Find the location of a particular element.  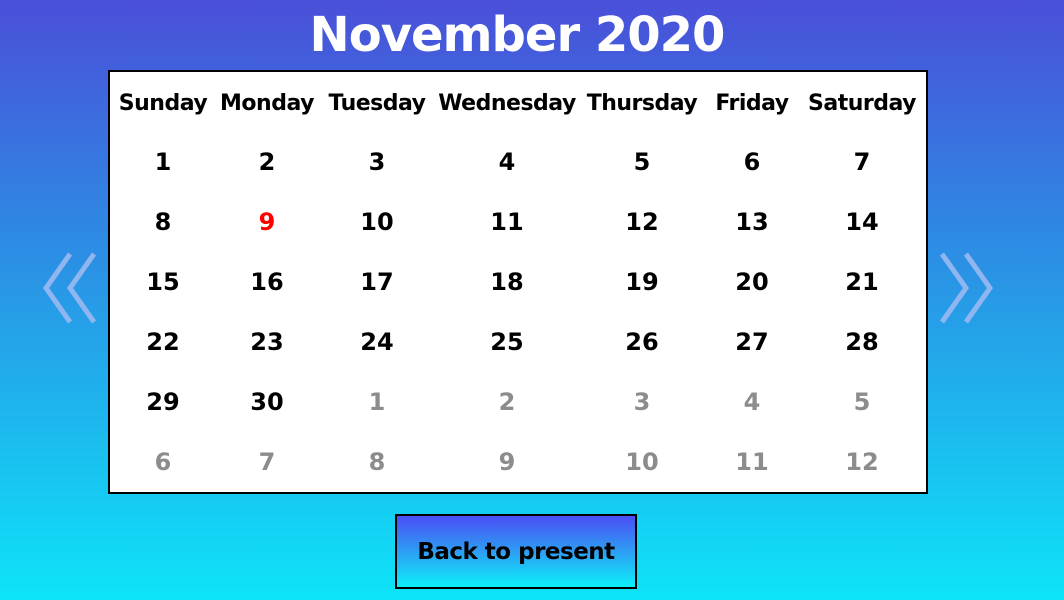

day-cell-other-month: 11 is located at coordinates (752, 462).